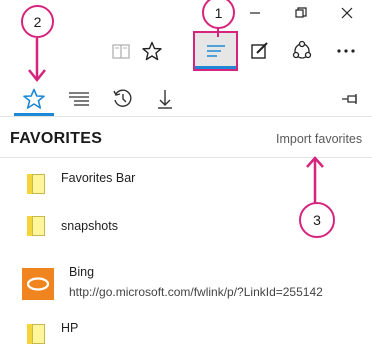 This screenshot has width=372, height=363. I want to click on callout-3-label: 3, so click(317, 220).